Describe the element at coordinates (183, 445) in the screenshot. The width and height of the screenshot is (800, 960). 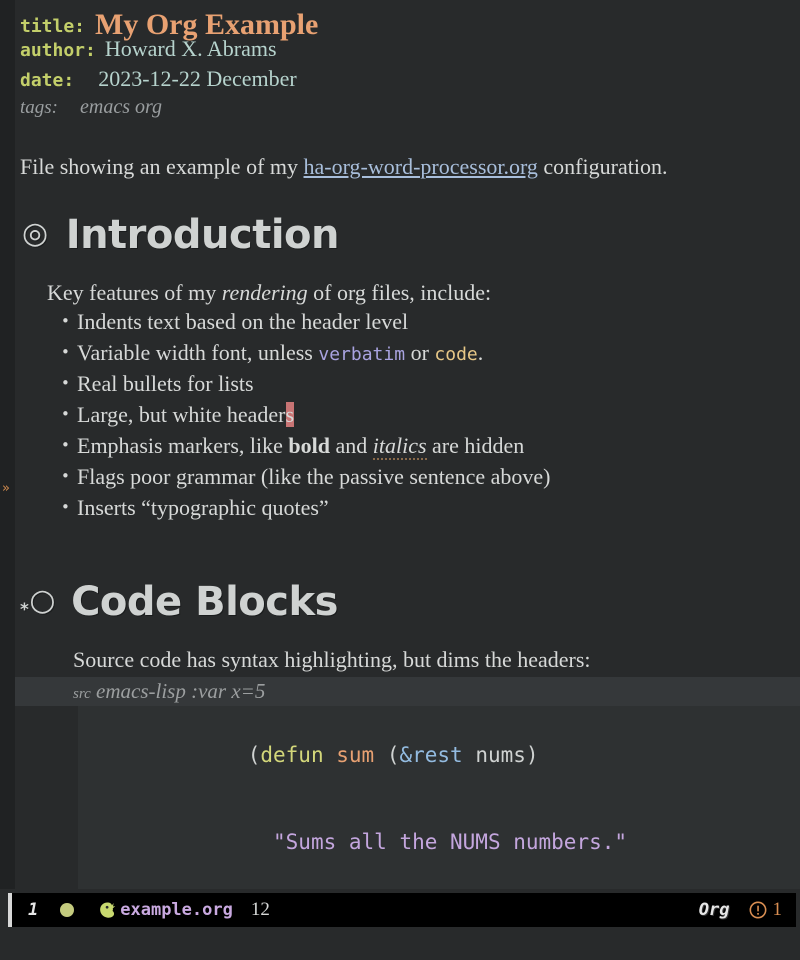
I see `list-item-text-pre: Emphasis markers, like` at that location.